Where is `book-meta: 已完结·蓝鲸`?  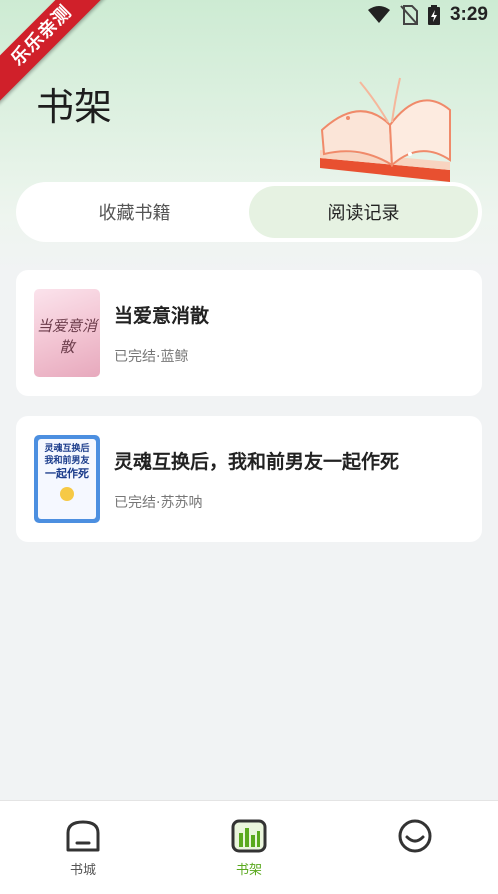
book-meta: 已完结·蓝鲸 is located at coordinates (151, 356).